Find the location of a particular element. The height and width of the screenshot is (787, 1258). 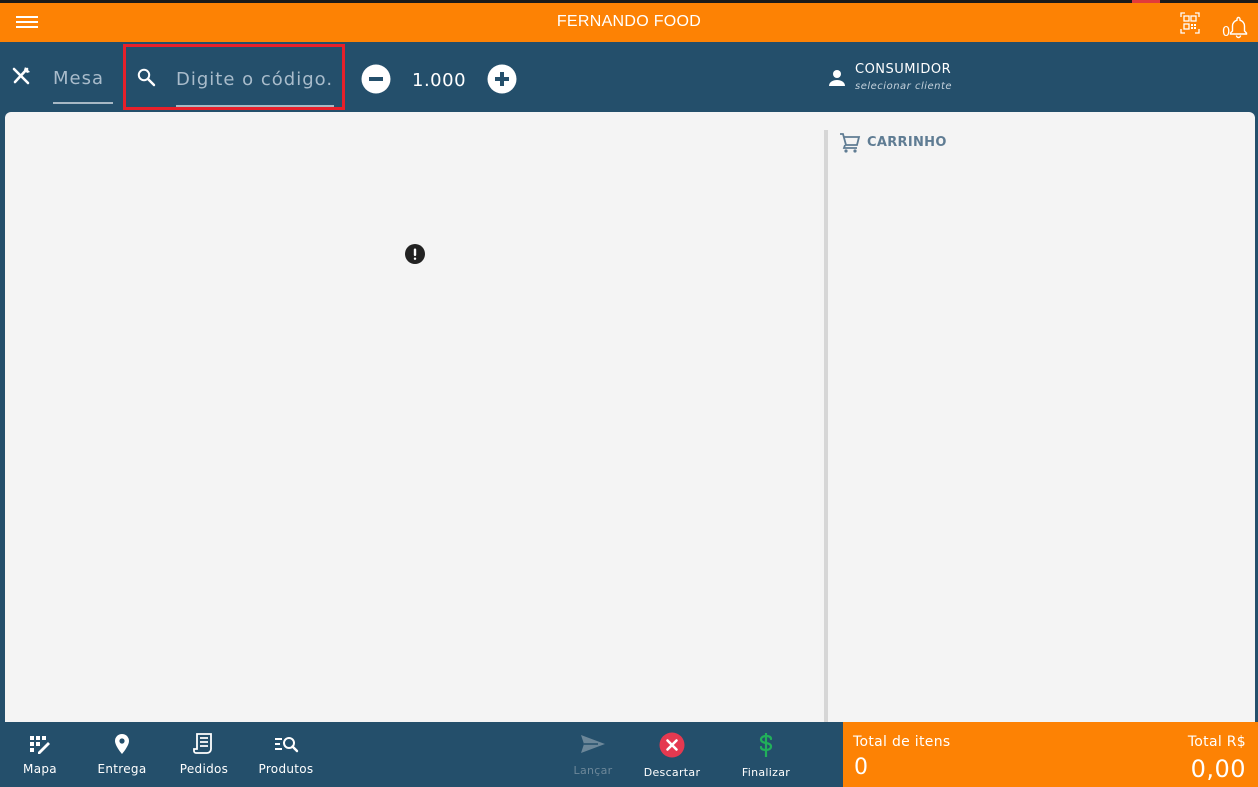

nav-mapa: Mapa is located at coordinates (40, 754).